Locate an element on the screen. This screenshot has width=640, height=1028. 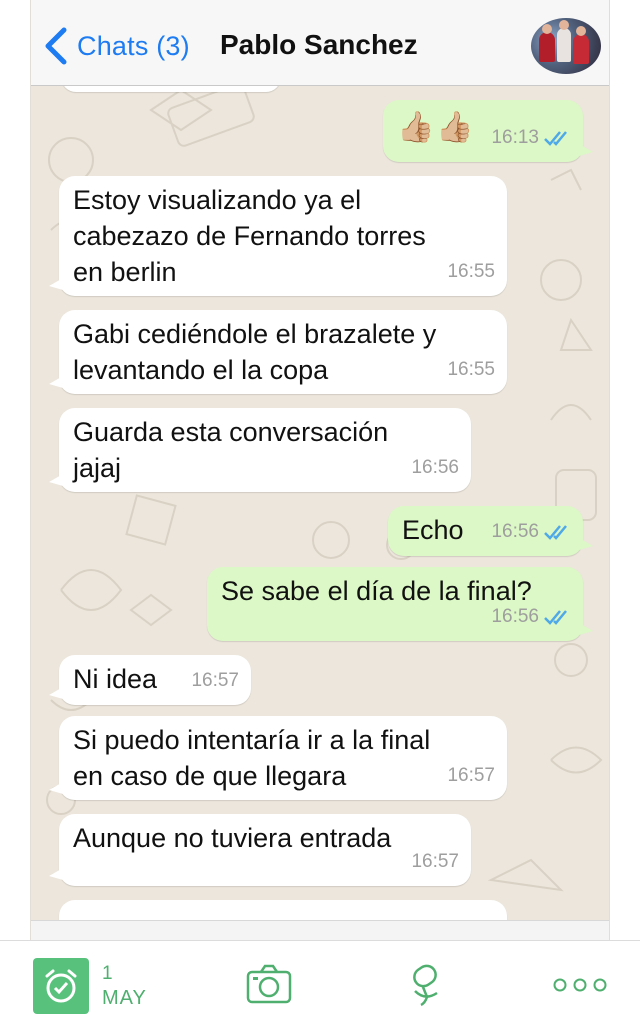
microphone-icon is located at coordinates (425, 985).